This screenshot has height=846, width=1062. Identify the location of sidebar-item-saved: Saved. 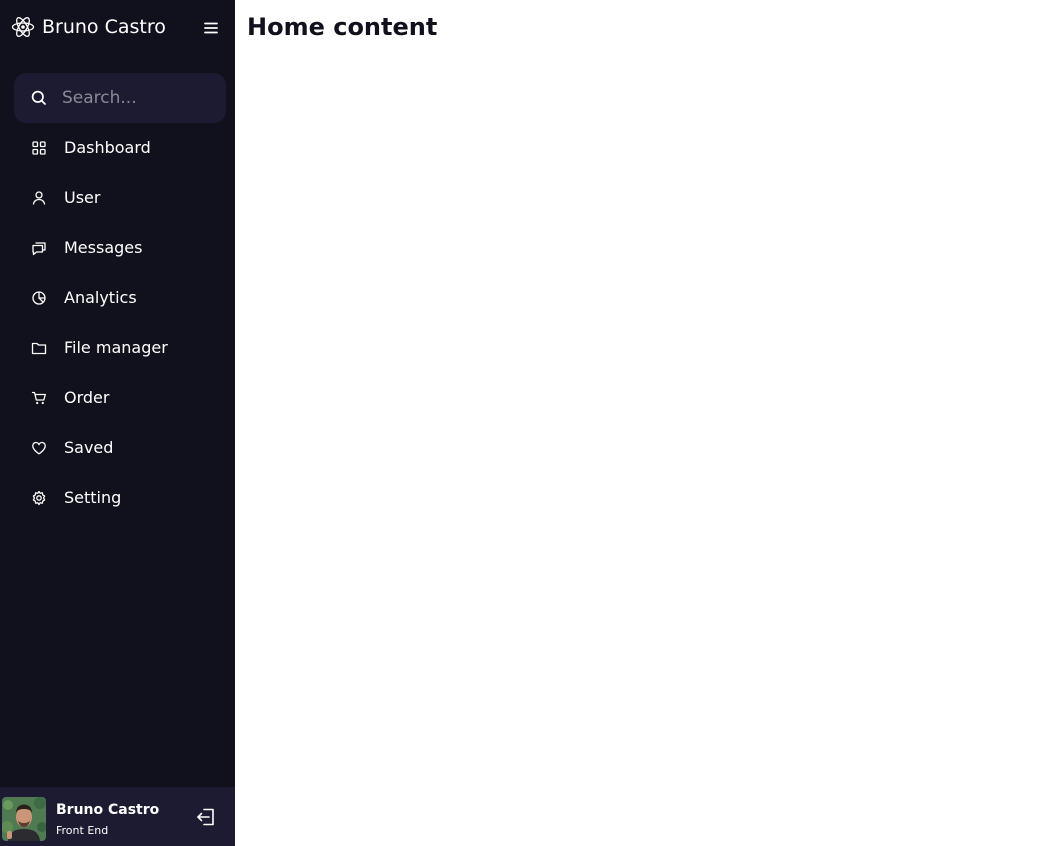
(117, 448).